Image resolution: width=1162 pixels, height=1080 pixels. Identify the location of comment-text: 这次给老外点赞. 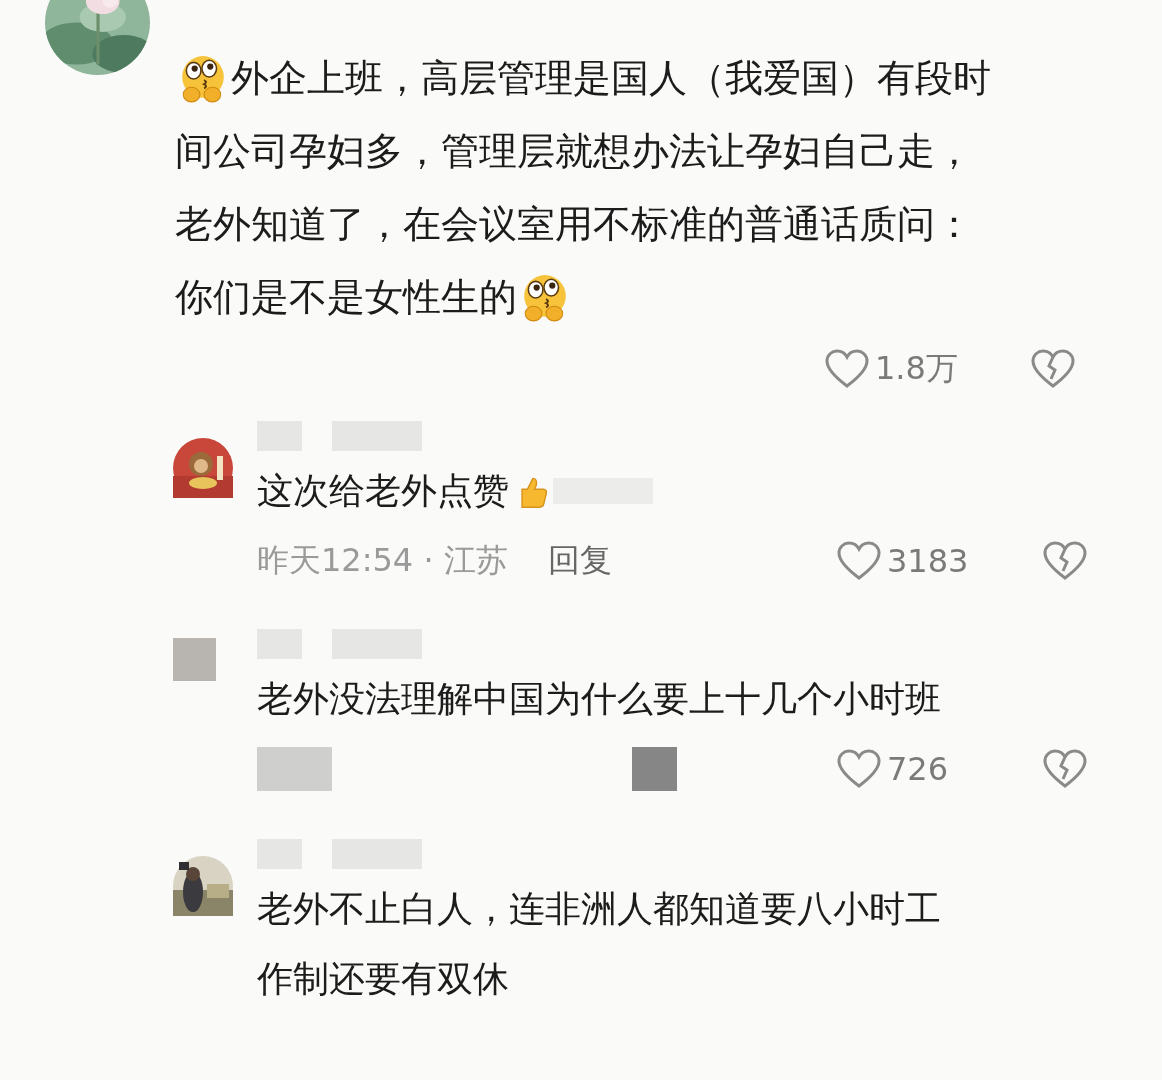
(383, 490).